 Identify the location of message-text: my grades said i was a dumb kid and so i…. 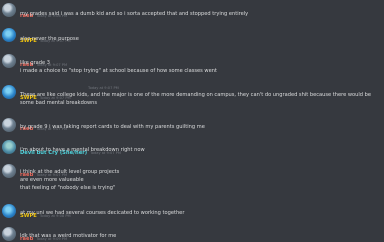
(134, 14).